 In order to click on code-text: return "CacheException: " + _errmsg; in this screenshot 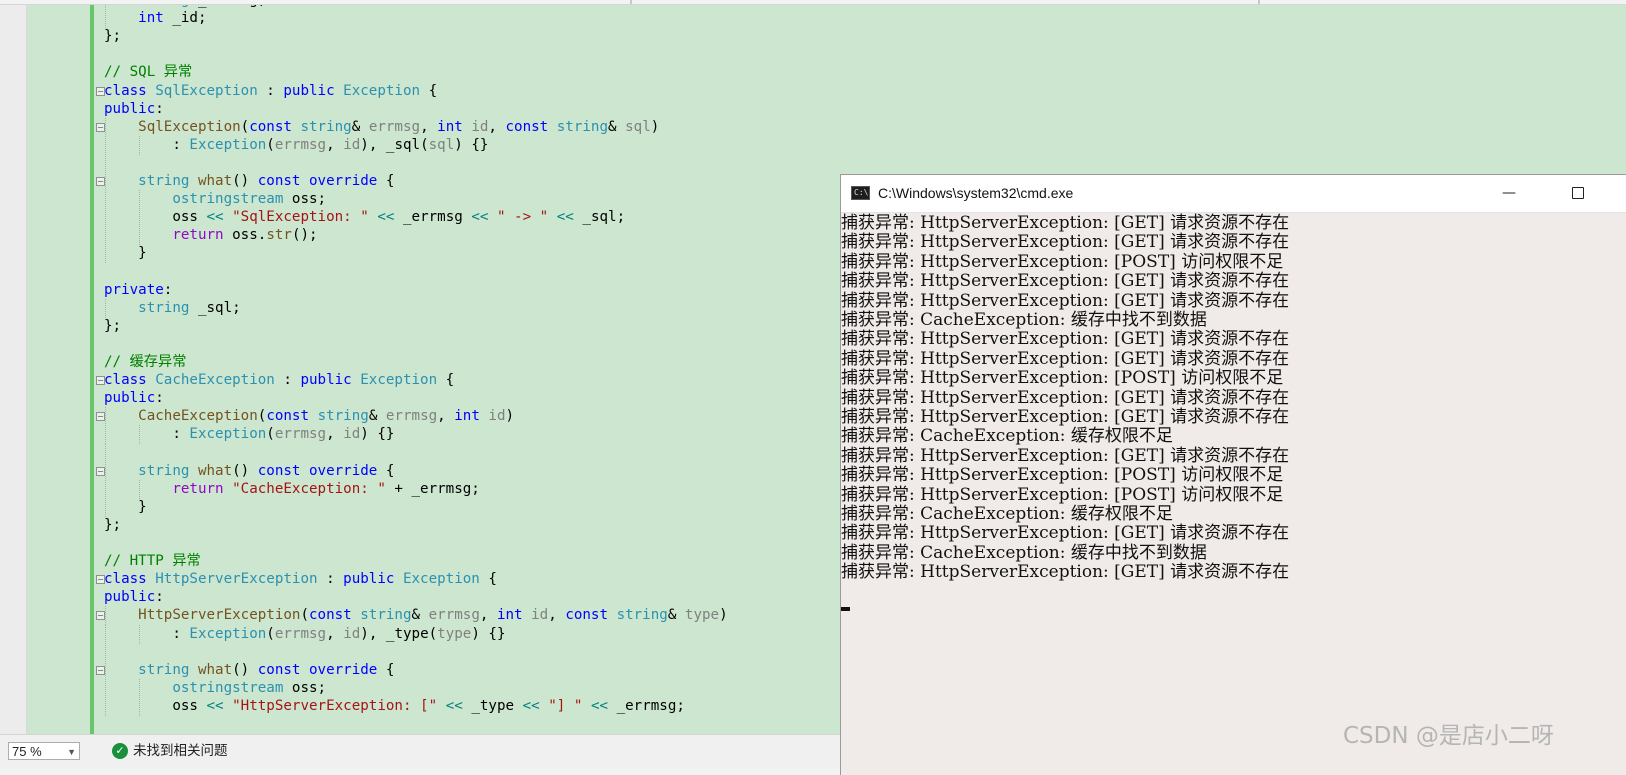, I will do `click(292, 489)`.